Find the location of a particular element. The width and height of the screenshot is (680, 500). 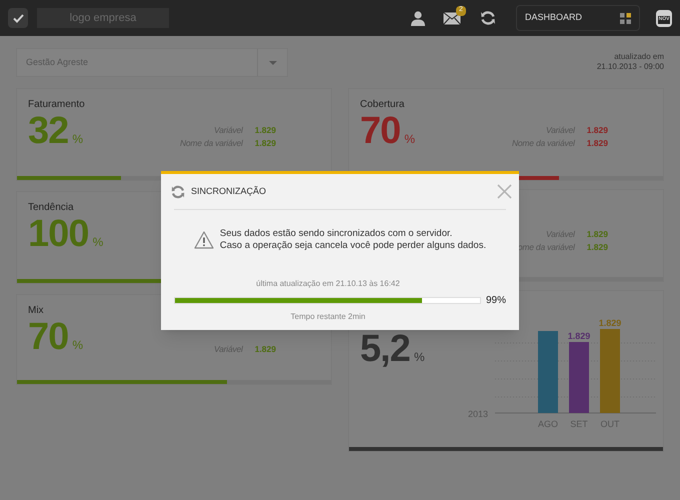

close-icon is located at coordinates (504, 191).